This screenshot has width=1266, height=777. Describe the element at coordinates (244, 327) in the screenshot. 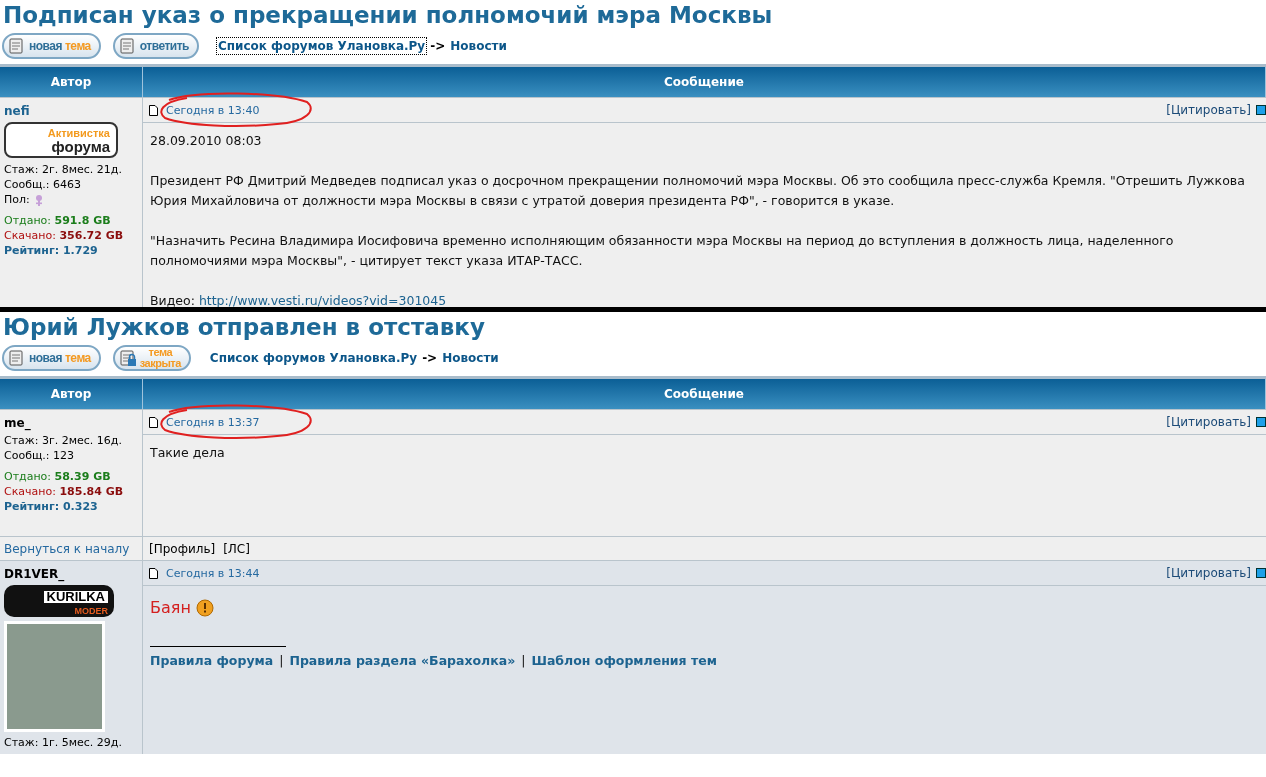

I see `topic-title: Юрий Лужков отправлен в отставку` at that location.